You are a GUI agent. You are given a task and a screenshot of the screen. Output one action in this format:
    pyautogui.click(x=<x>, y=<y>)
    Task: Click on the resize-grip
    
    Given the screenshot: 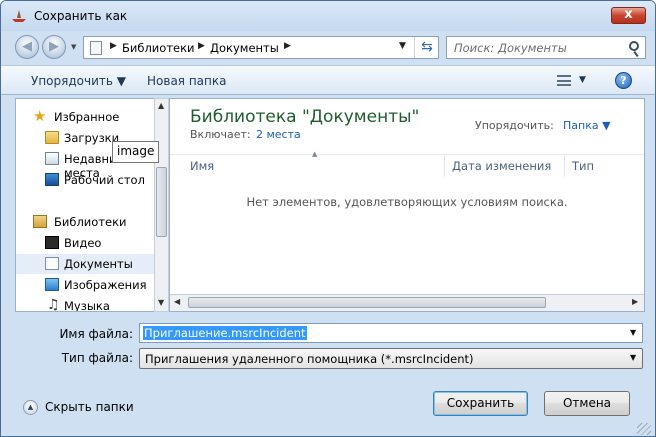 What is the action you would take?
    pyautogui.click(x=644, y=429)
    